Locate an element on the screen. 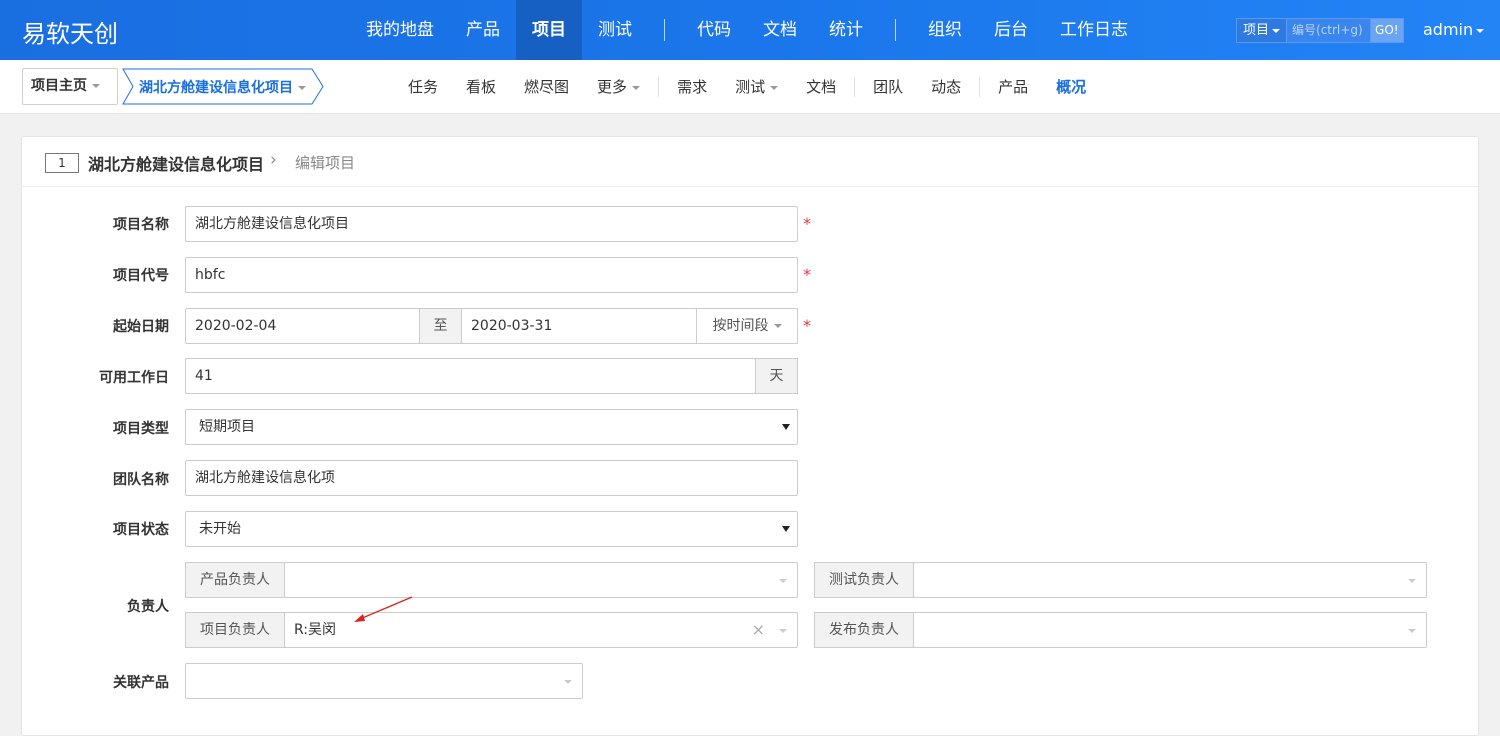 The height and width of the screenshot is (736, 1500). code-label: 项目代号 is located at coordinates (141, 276).